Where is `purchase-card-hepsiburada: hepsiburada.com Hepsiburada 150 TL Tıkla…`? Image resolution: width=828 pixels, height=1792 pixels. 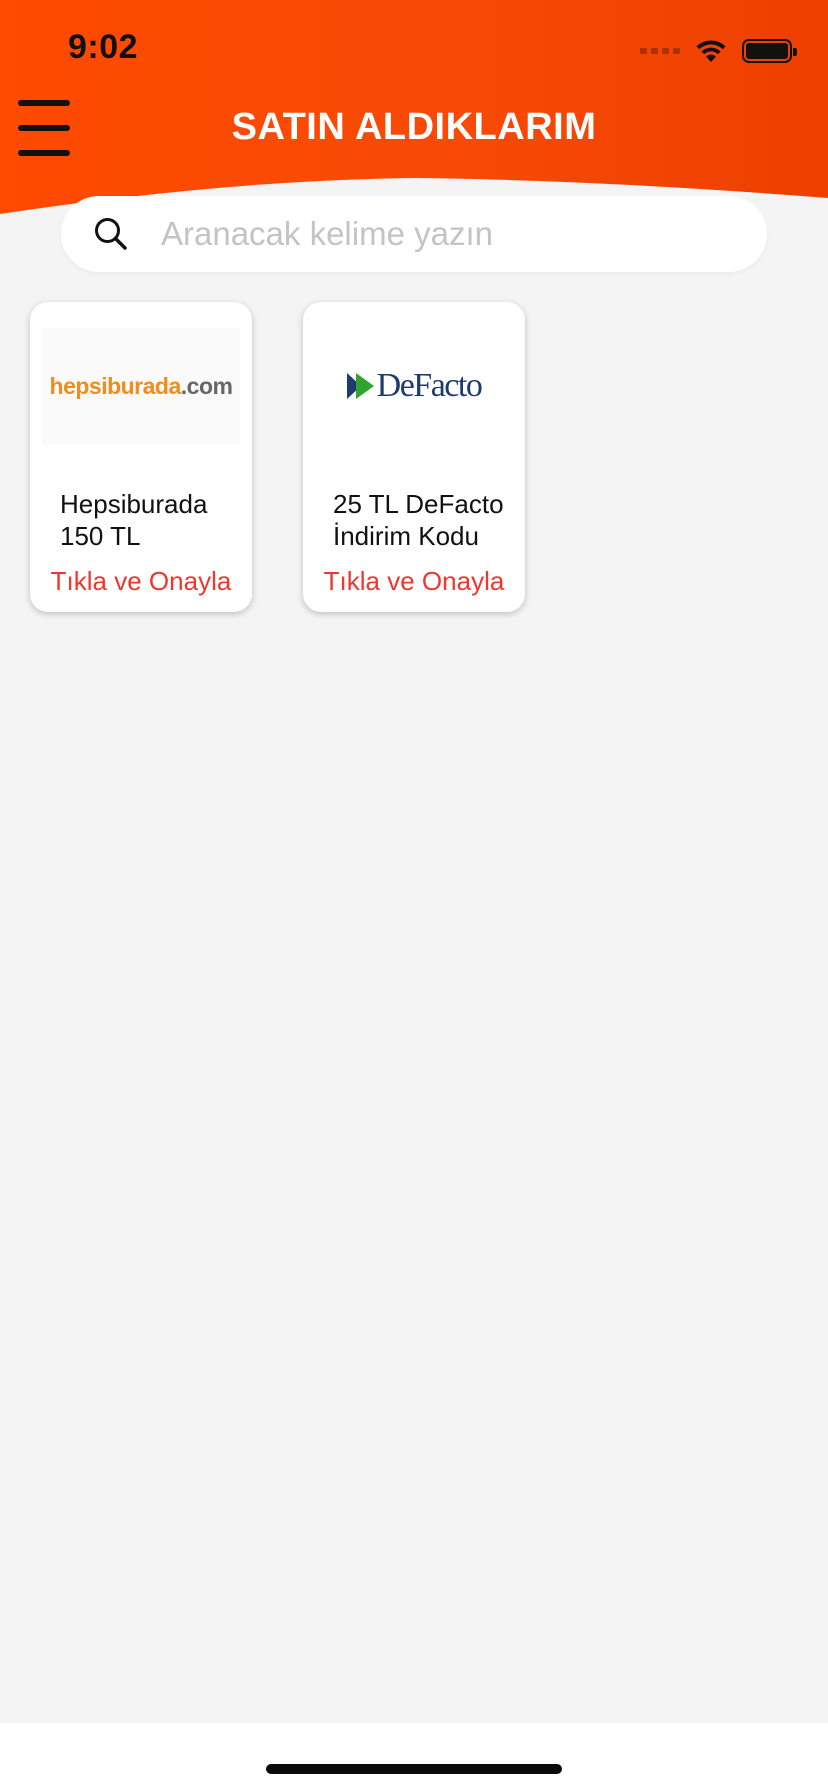 purchase-card-hepsiburada: hepsiburada.com Hepsiburada 150 TL Tıkla… is located at coordinates (141, 457).